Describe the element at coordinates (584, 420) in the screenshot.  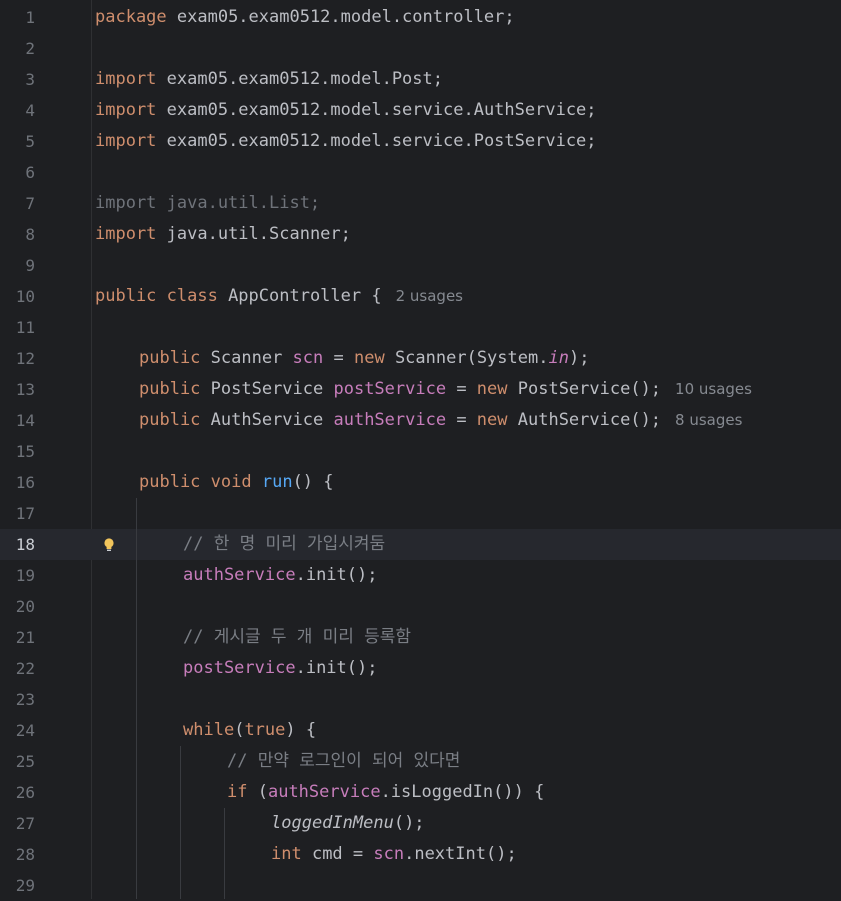
I see `code-token: AuthService();` at that location.